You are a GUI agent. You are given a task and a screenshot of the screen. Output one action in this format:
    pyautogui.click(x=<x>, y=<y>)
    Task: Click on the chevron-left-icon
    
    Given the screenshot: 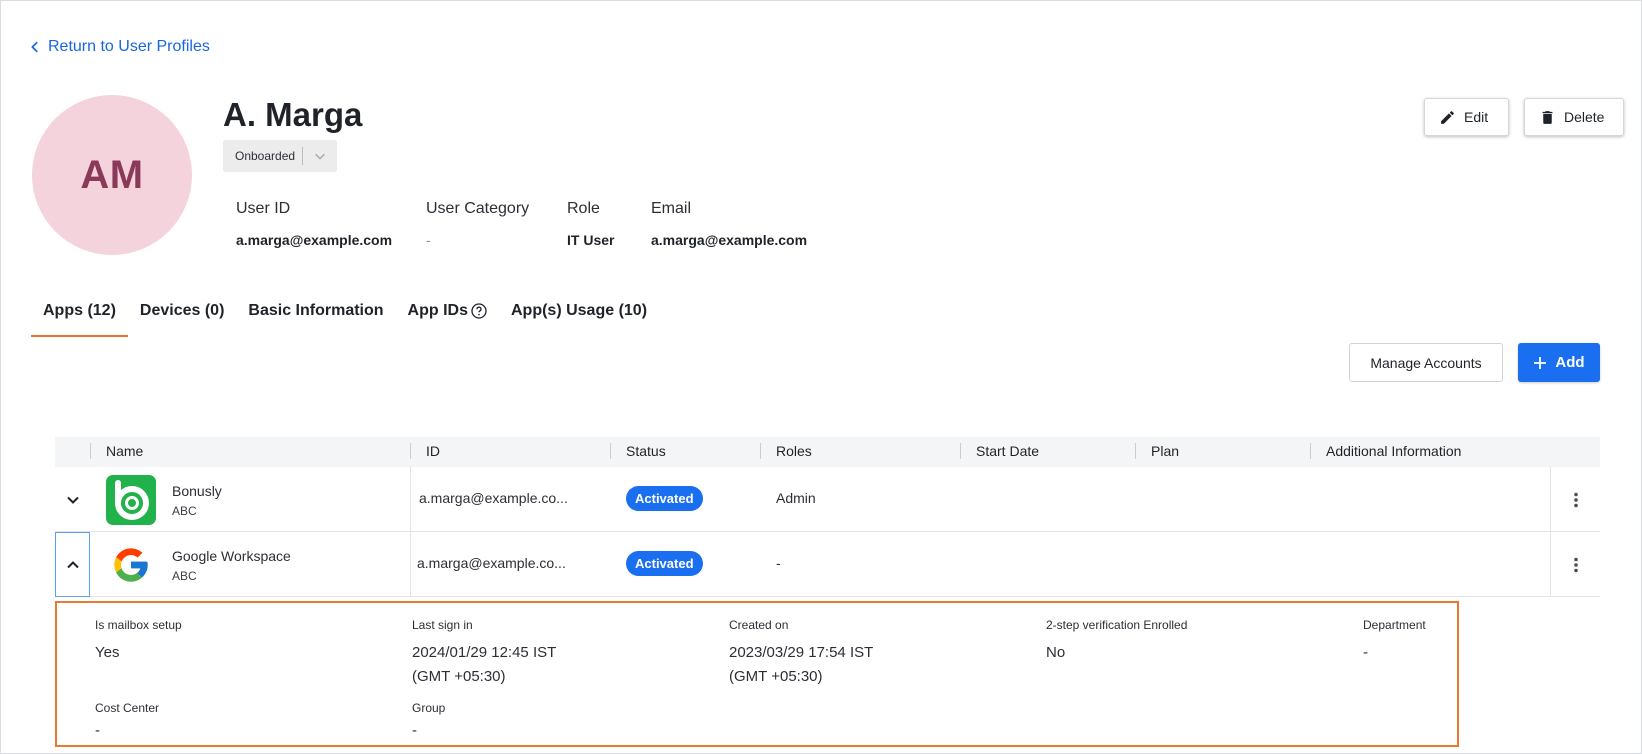 What is the action you would take?
    pyautogui.click(x=34, y=47)
    